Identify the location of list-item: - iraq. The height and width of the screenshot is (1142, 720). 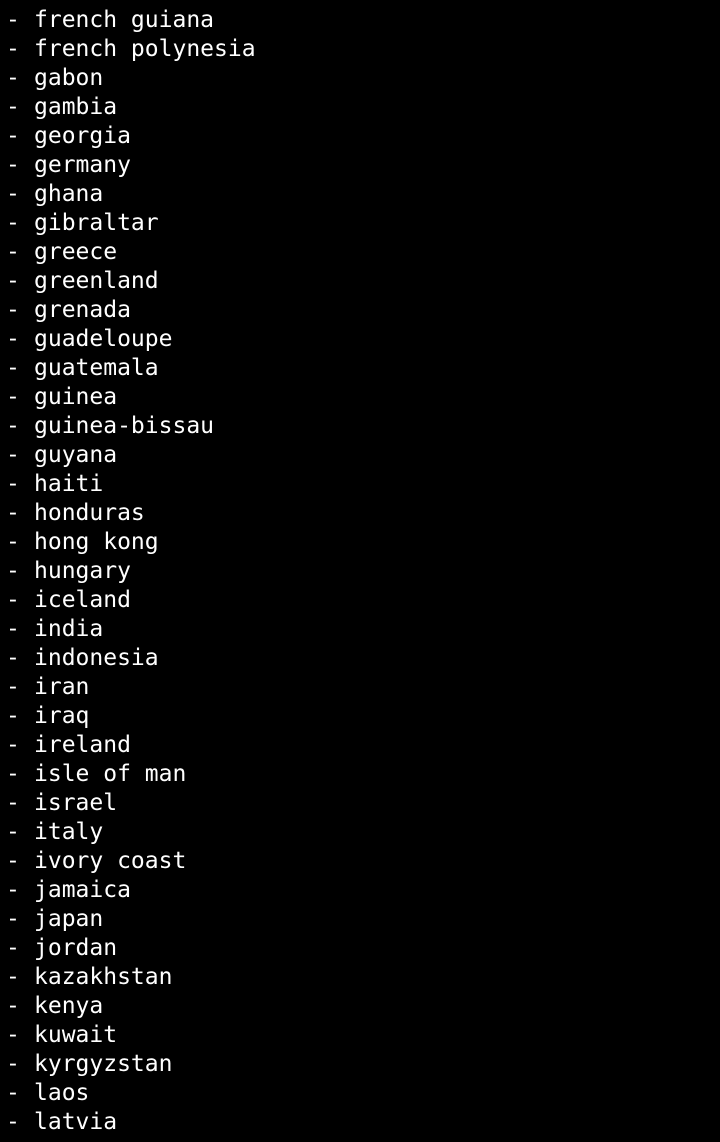
(363, 716).